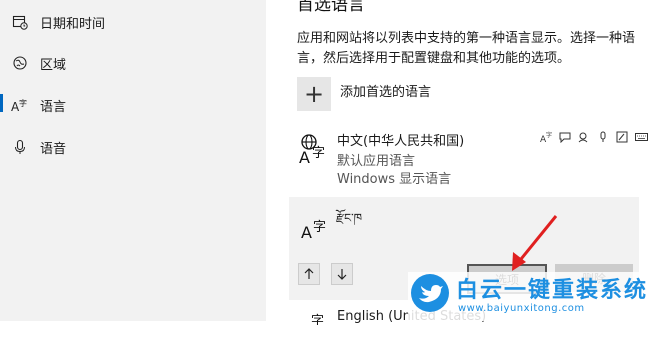 The image size is (661, 337). I want to click on bird-logo-icon, so click(430, 293).